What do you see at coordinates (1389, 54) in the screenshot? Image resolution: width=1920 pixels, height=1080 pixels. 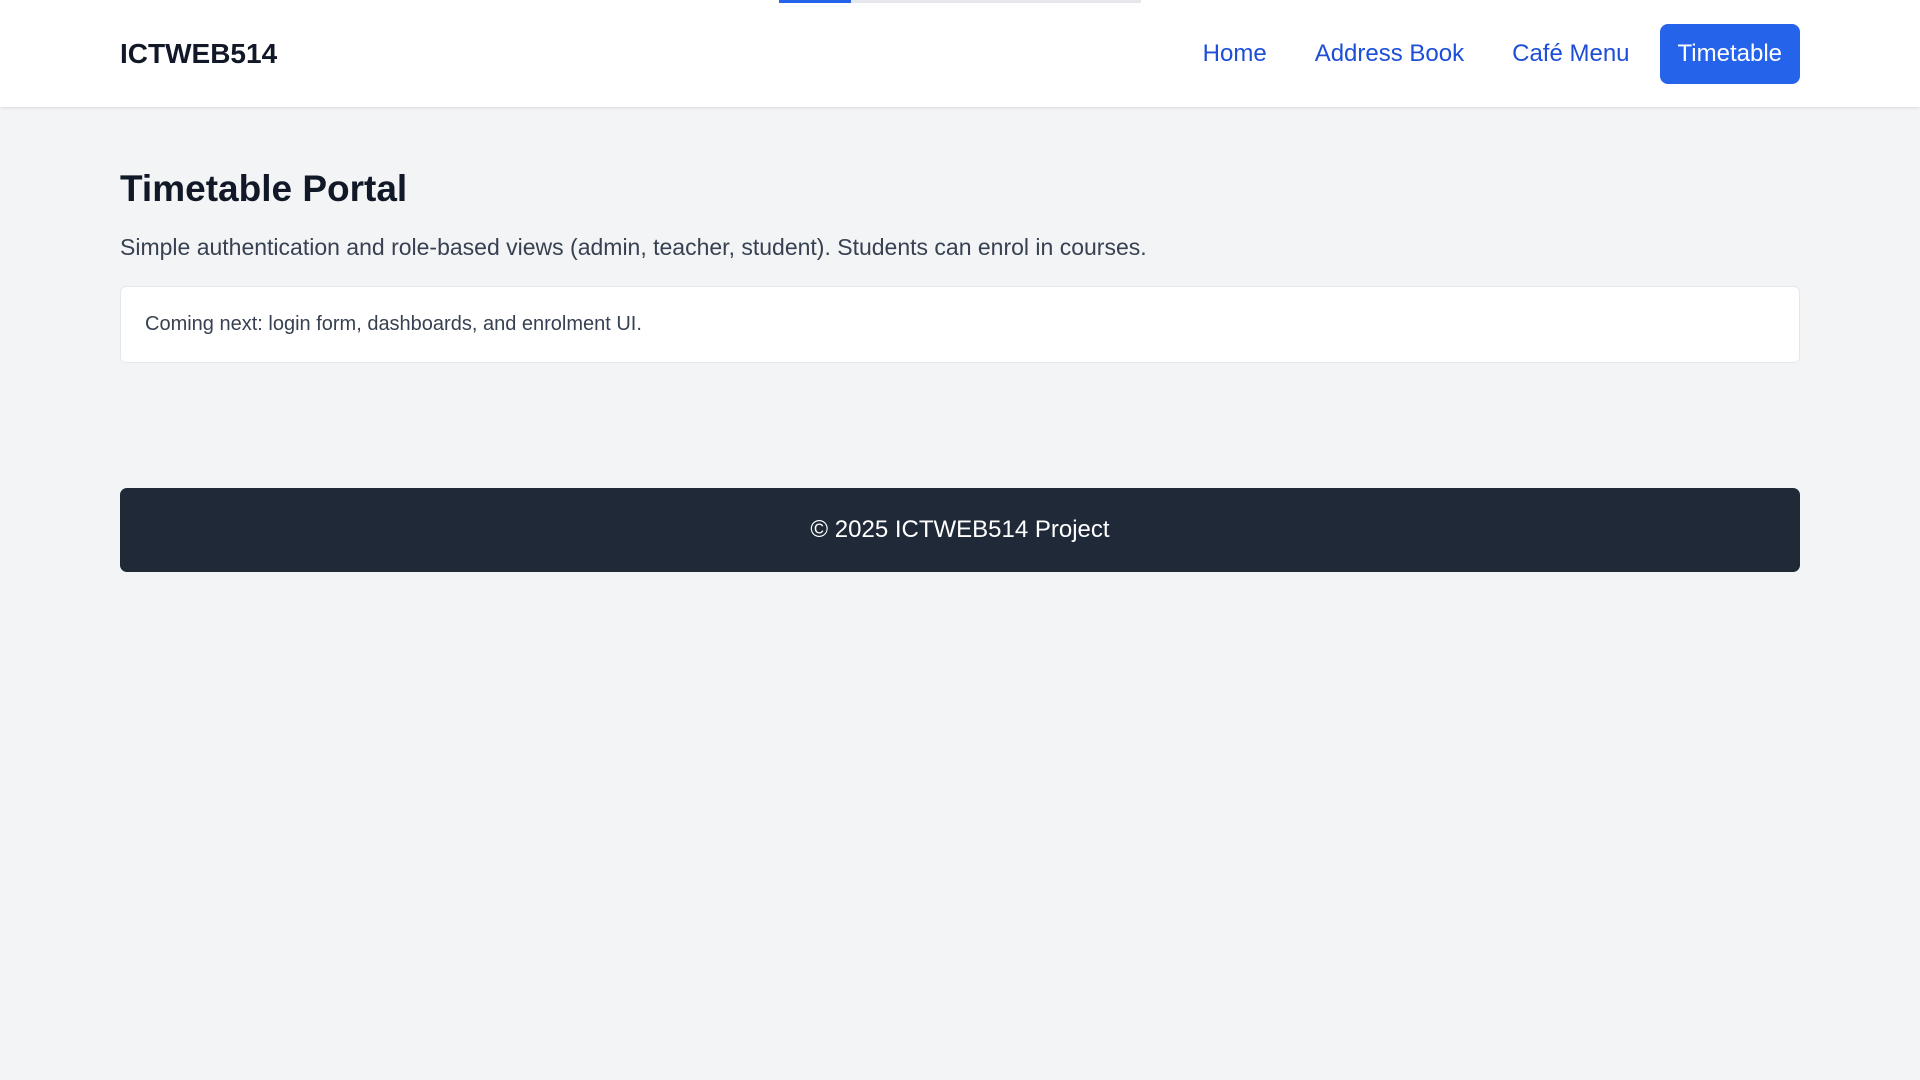 I see `nav-link-address-book: Address Book` at bounding box center [1389, 54].